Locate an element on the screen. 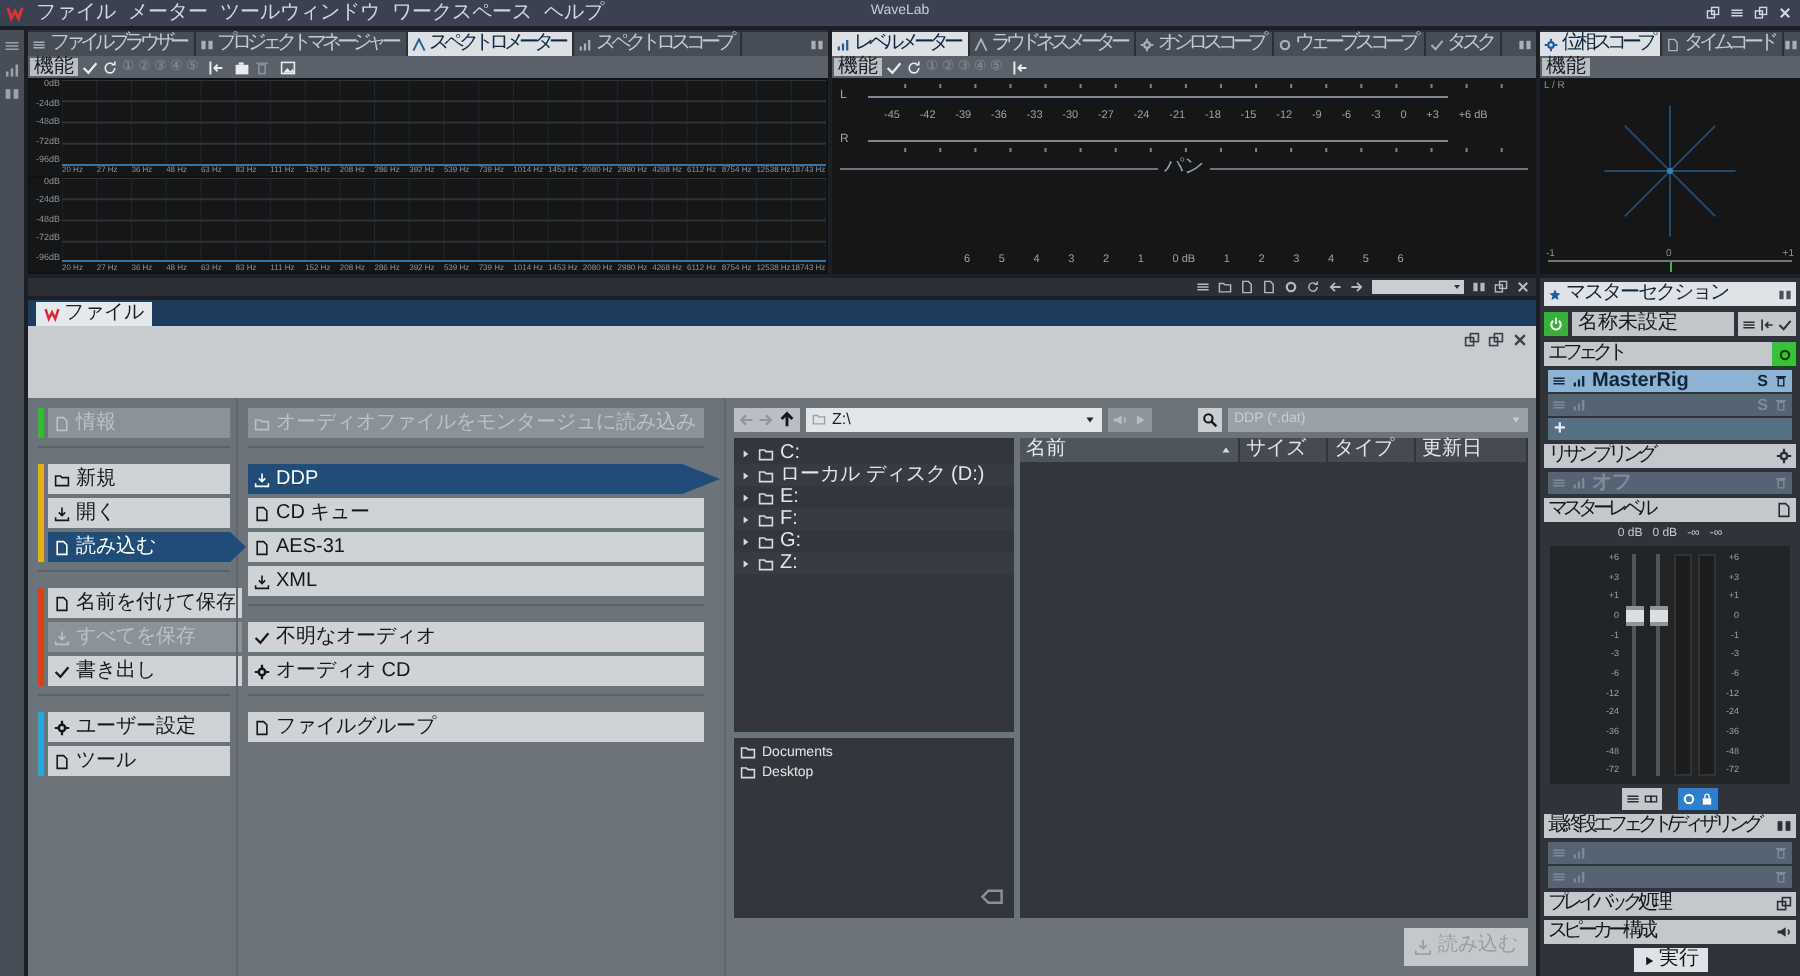 Image resolution: width=1800 pixels, height=976 pixels. tab: プロジェクトマネージャー is located at coordinates (300, 44).